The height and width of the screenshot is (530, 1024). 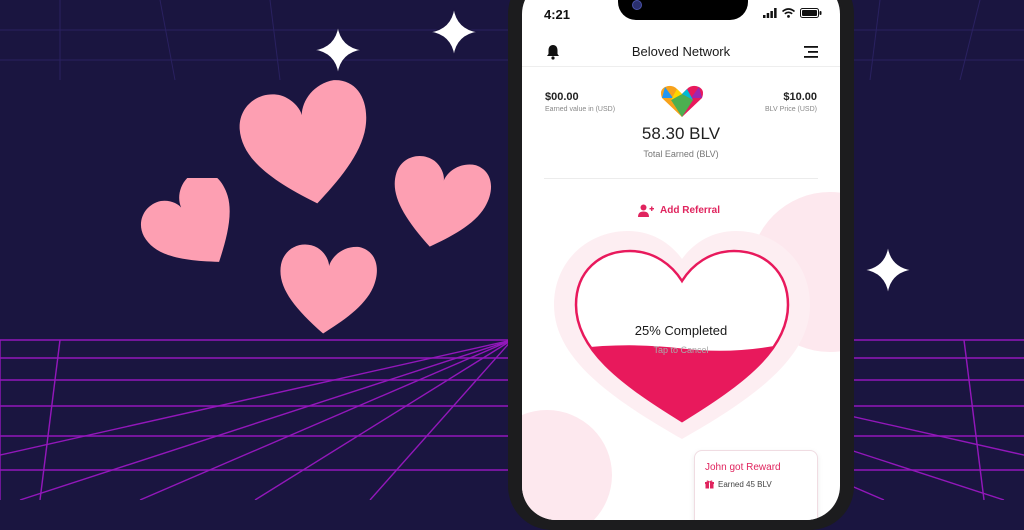 What do you see at coordinates (682, 101) in the screenshot?
I see `beloved-logo-icon` at bounding box center [682, 101].